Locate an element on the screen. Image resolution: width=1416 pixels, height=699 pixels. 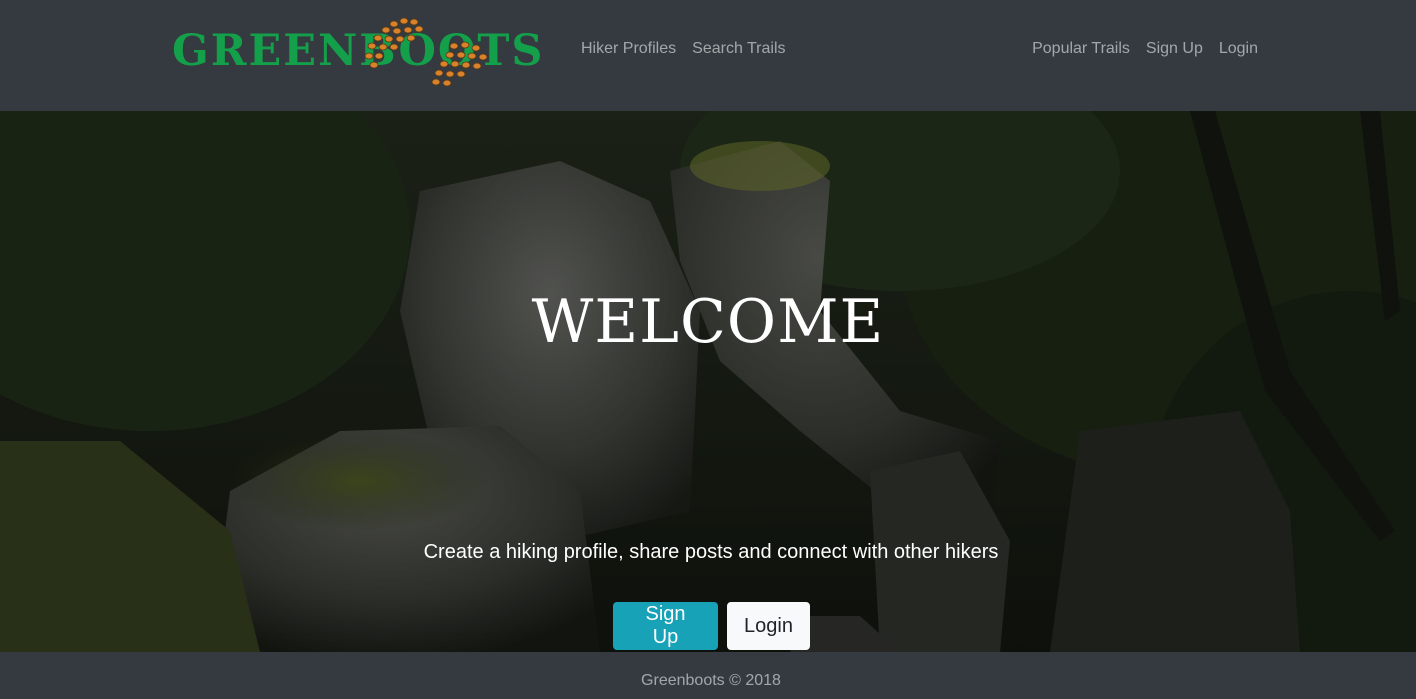
nav-popular-trails: Popular Trails is located at coordinates (1081, 49).